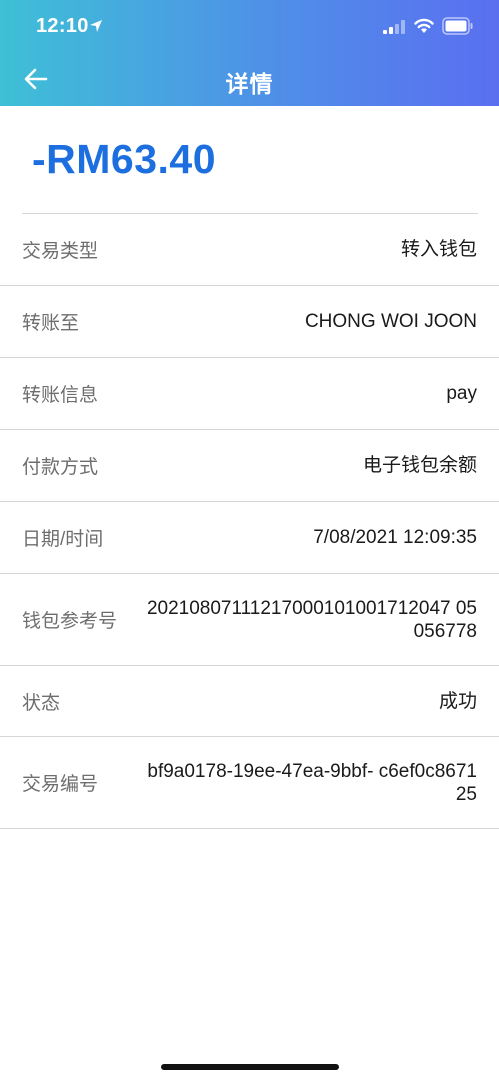 The height and width of the screenshot is (1080, 499). Describe the element at coordinates (395, 537) in the screenshot. I see `detail-value: 7/08/2021 12:09:35` at that location.